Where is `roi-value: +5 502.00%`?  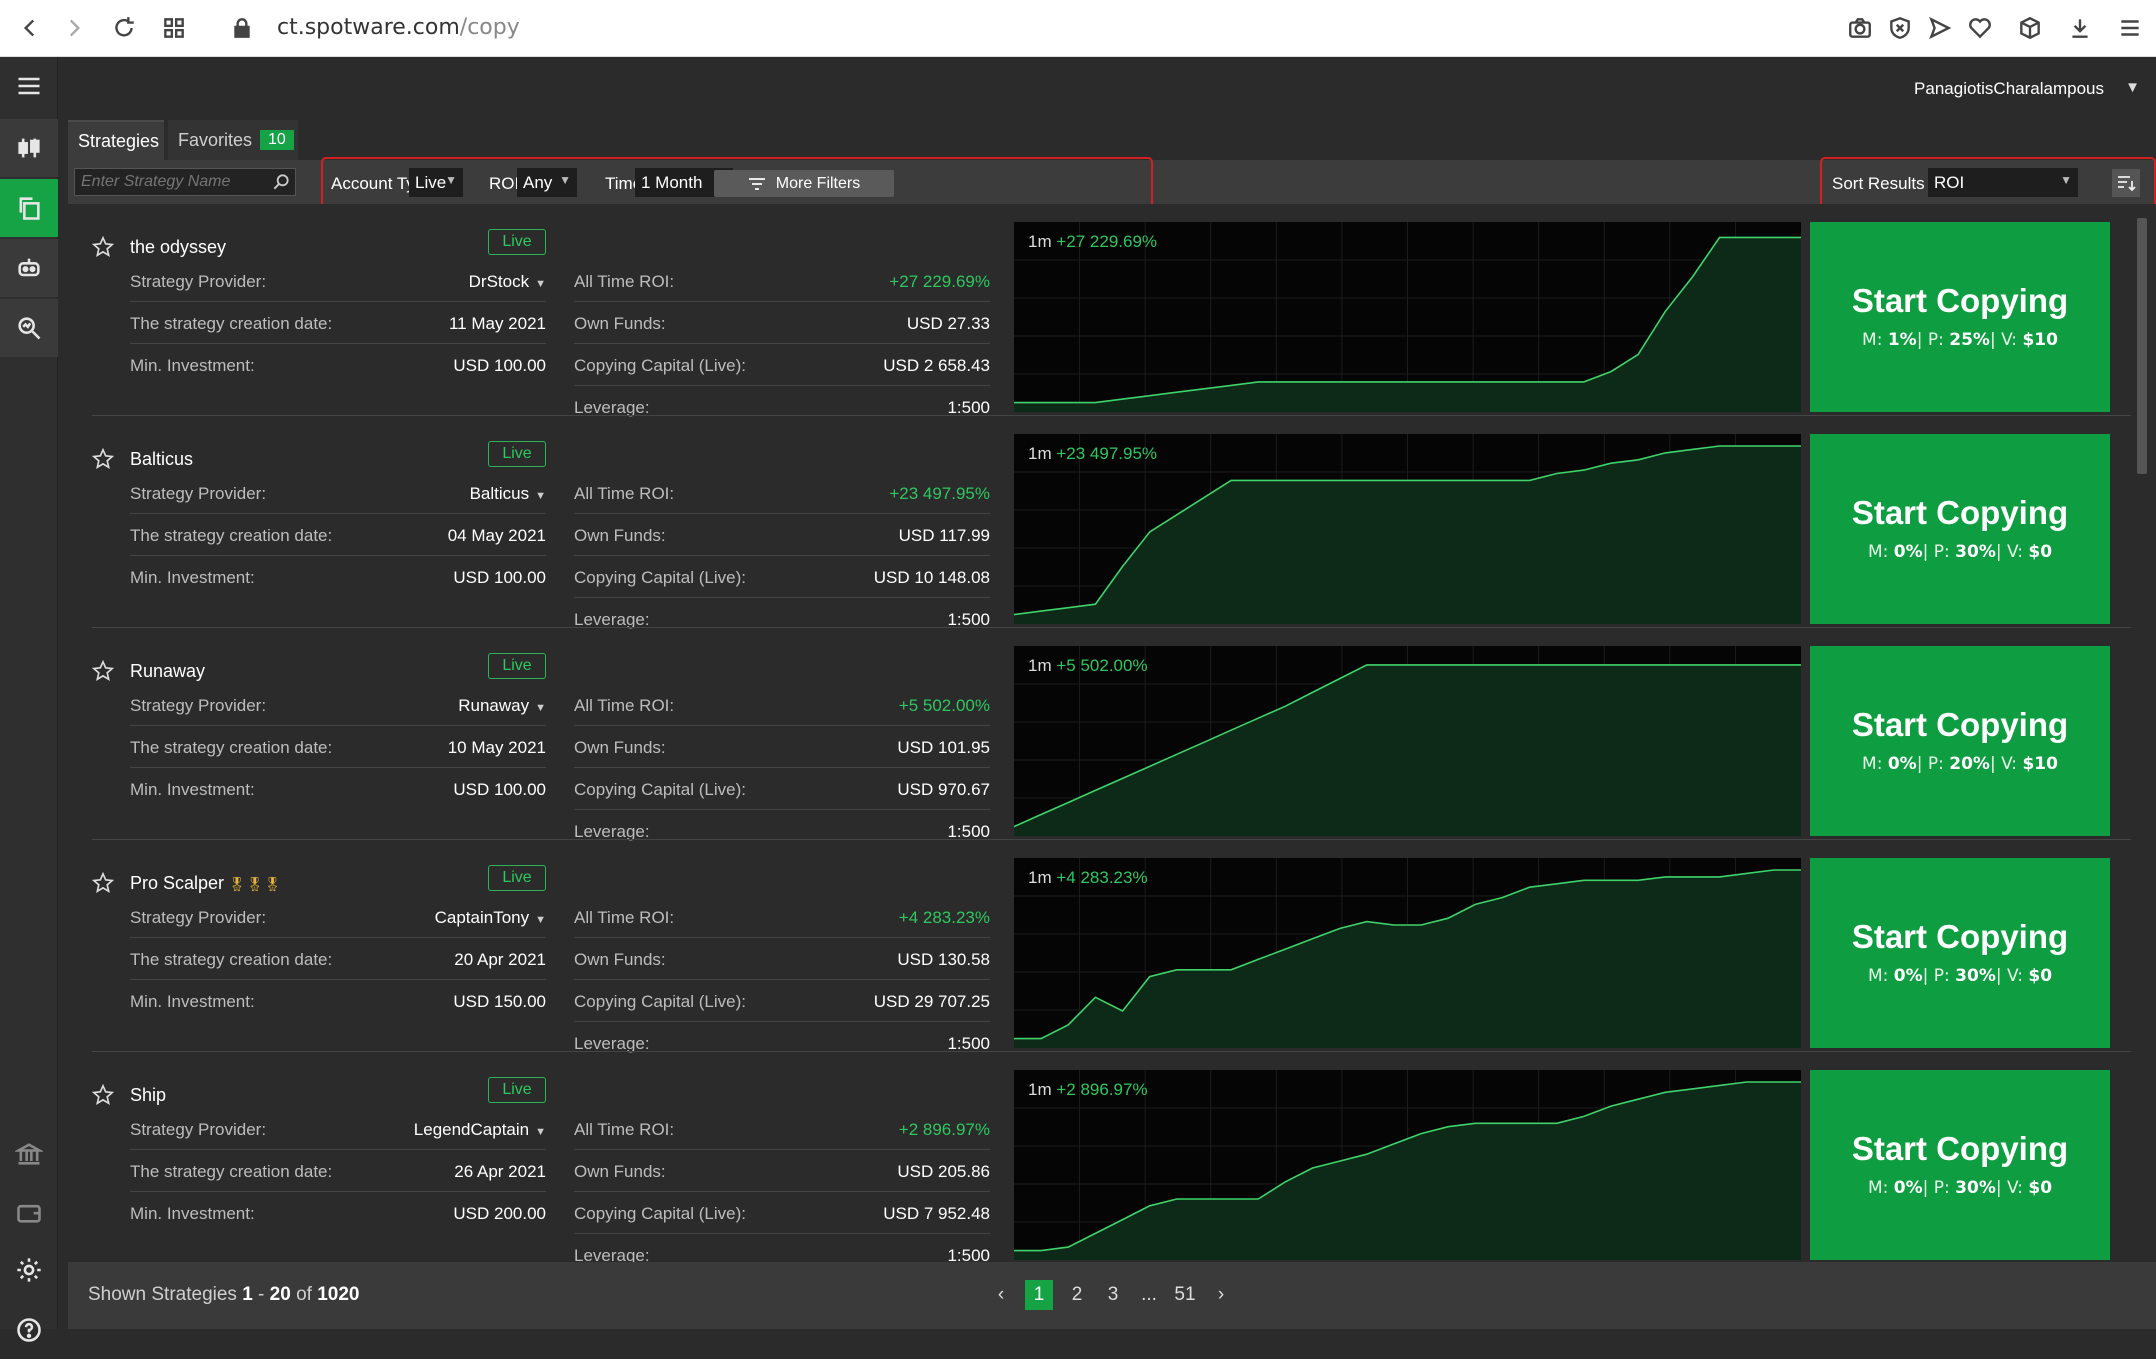
roi-value: +5 502.00% is located at coordinates (944, 705).